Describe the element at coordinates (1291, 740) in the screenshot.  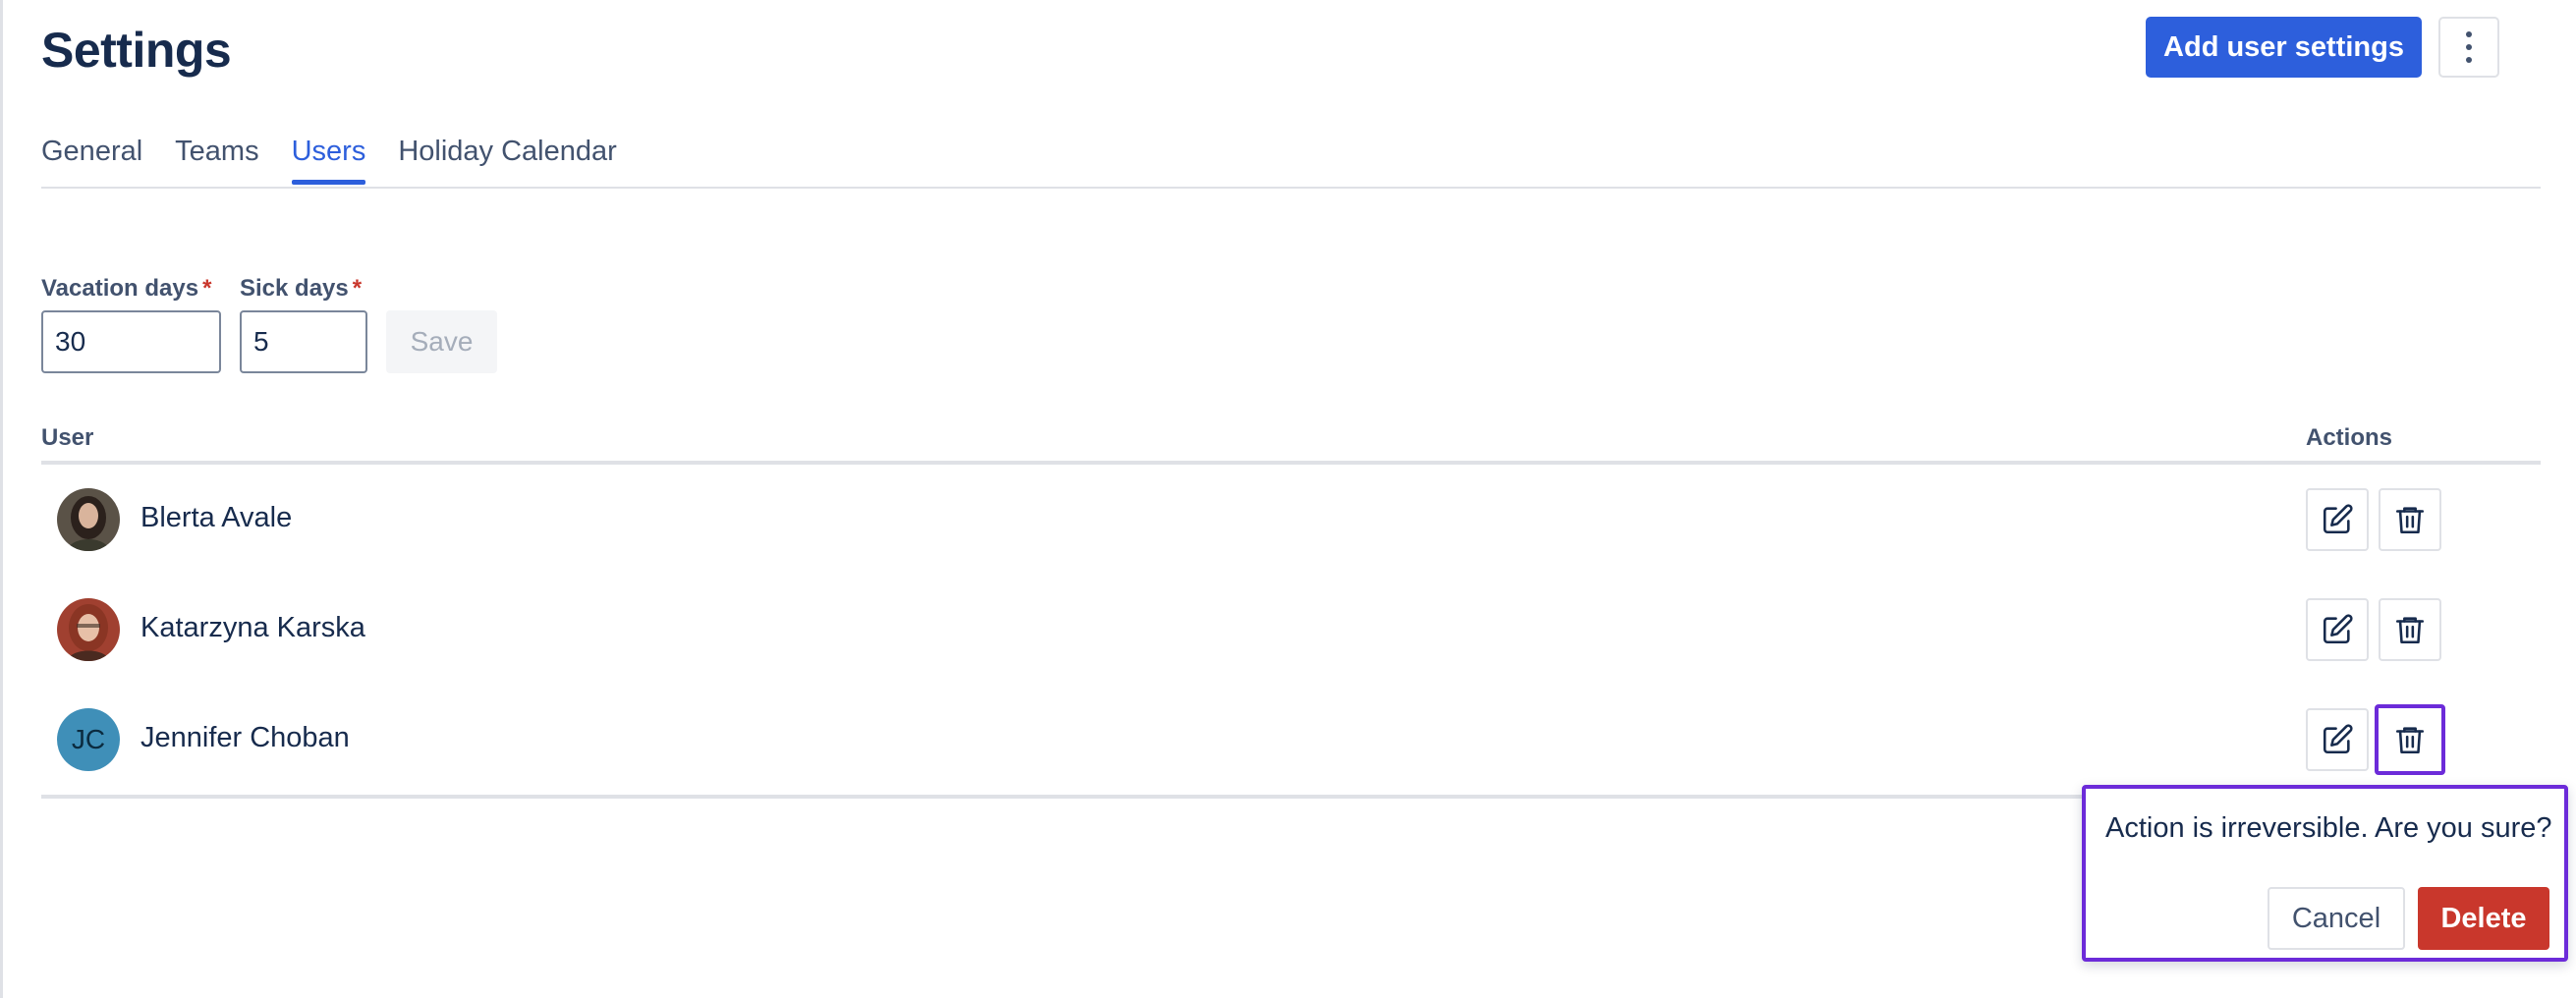
I see `table-row: JC Jennifer Choban` at that location.